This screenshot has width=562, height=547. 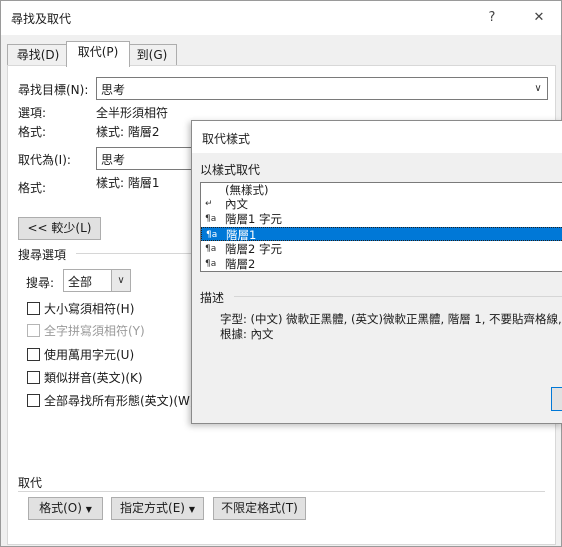 I want to click on paragraph-return-icon: ↵, so click(x=209, y=204).